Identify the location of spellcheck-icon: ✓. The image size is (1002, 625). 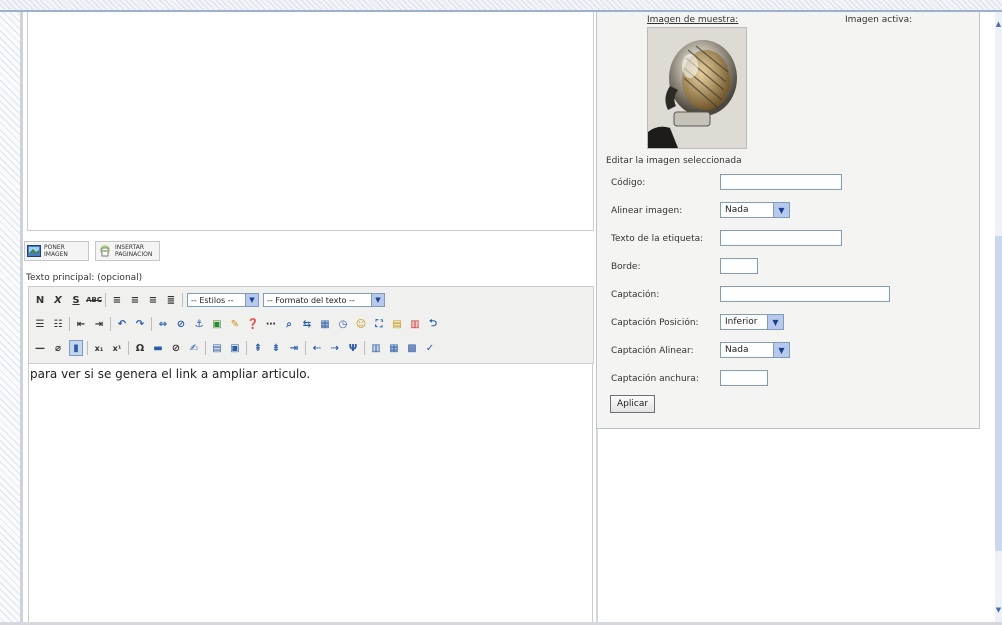
(430, 348).